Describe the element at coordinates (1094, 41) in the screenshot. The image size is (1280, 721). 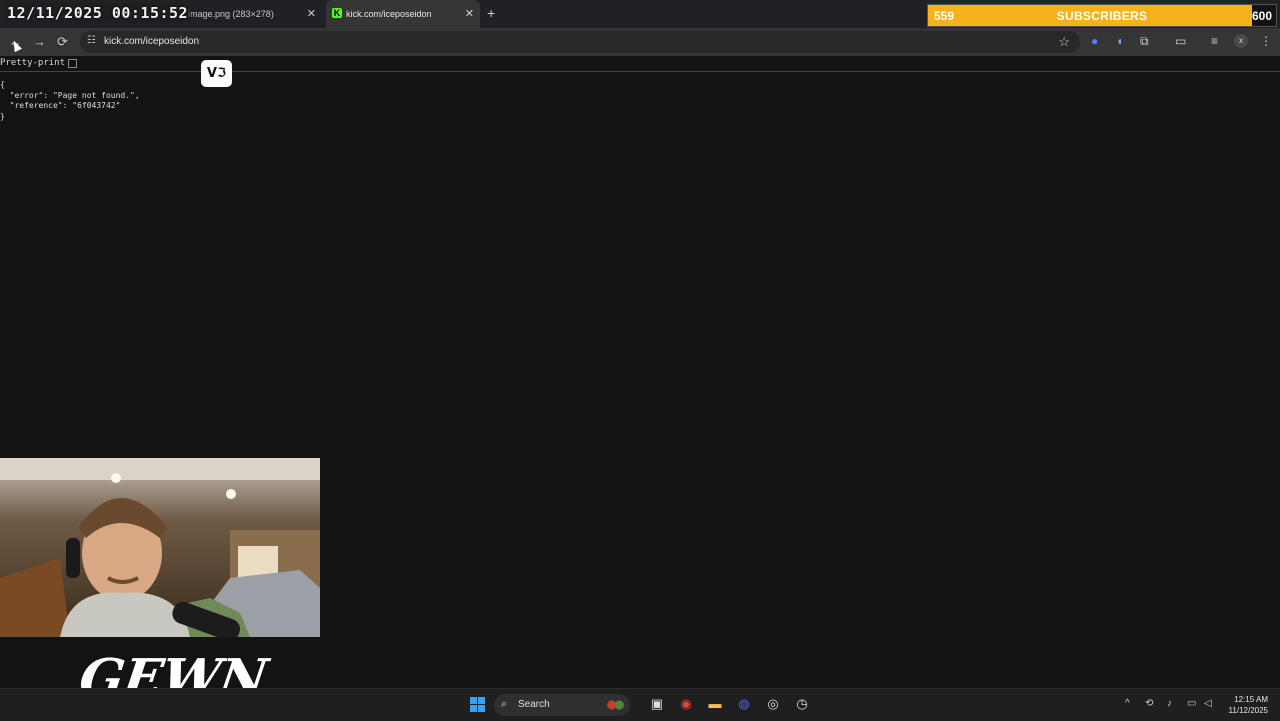
I see `extension-shield-icon: ●` at that location.